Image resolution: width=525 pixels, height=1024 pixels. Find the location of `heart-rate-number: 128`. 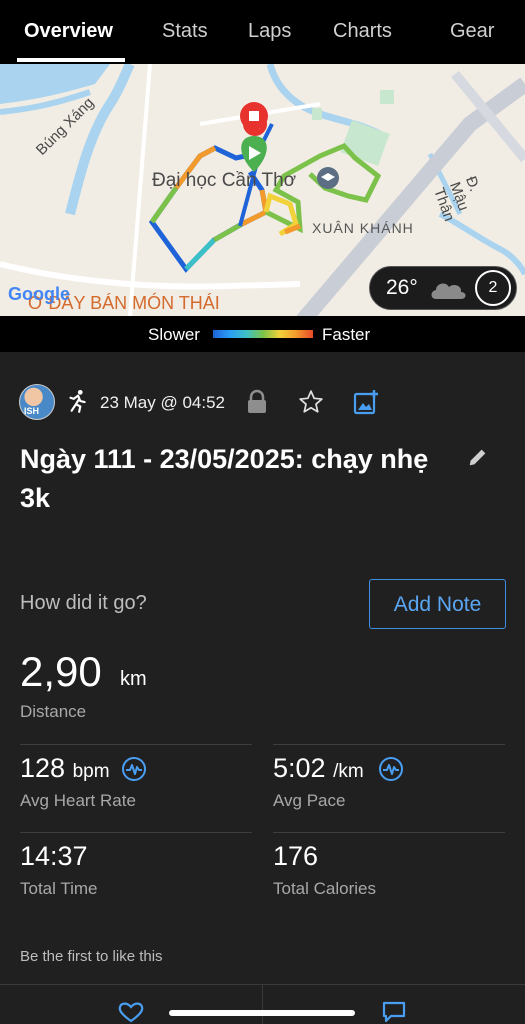

heart-rate-number: 128 is located at coordinates (43, 768).